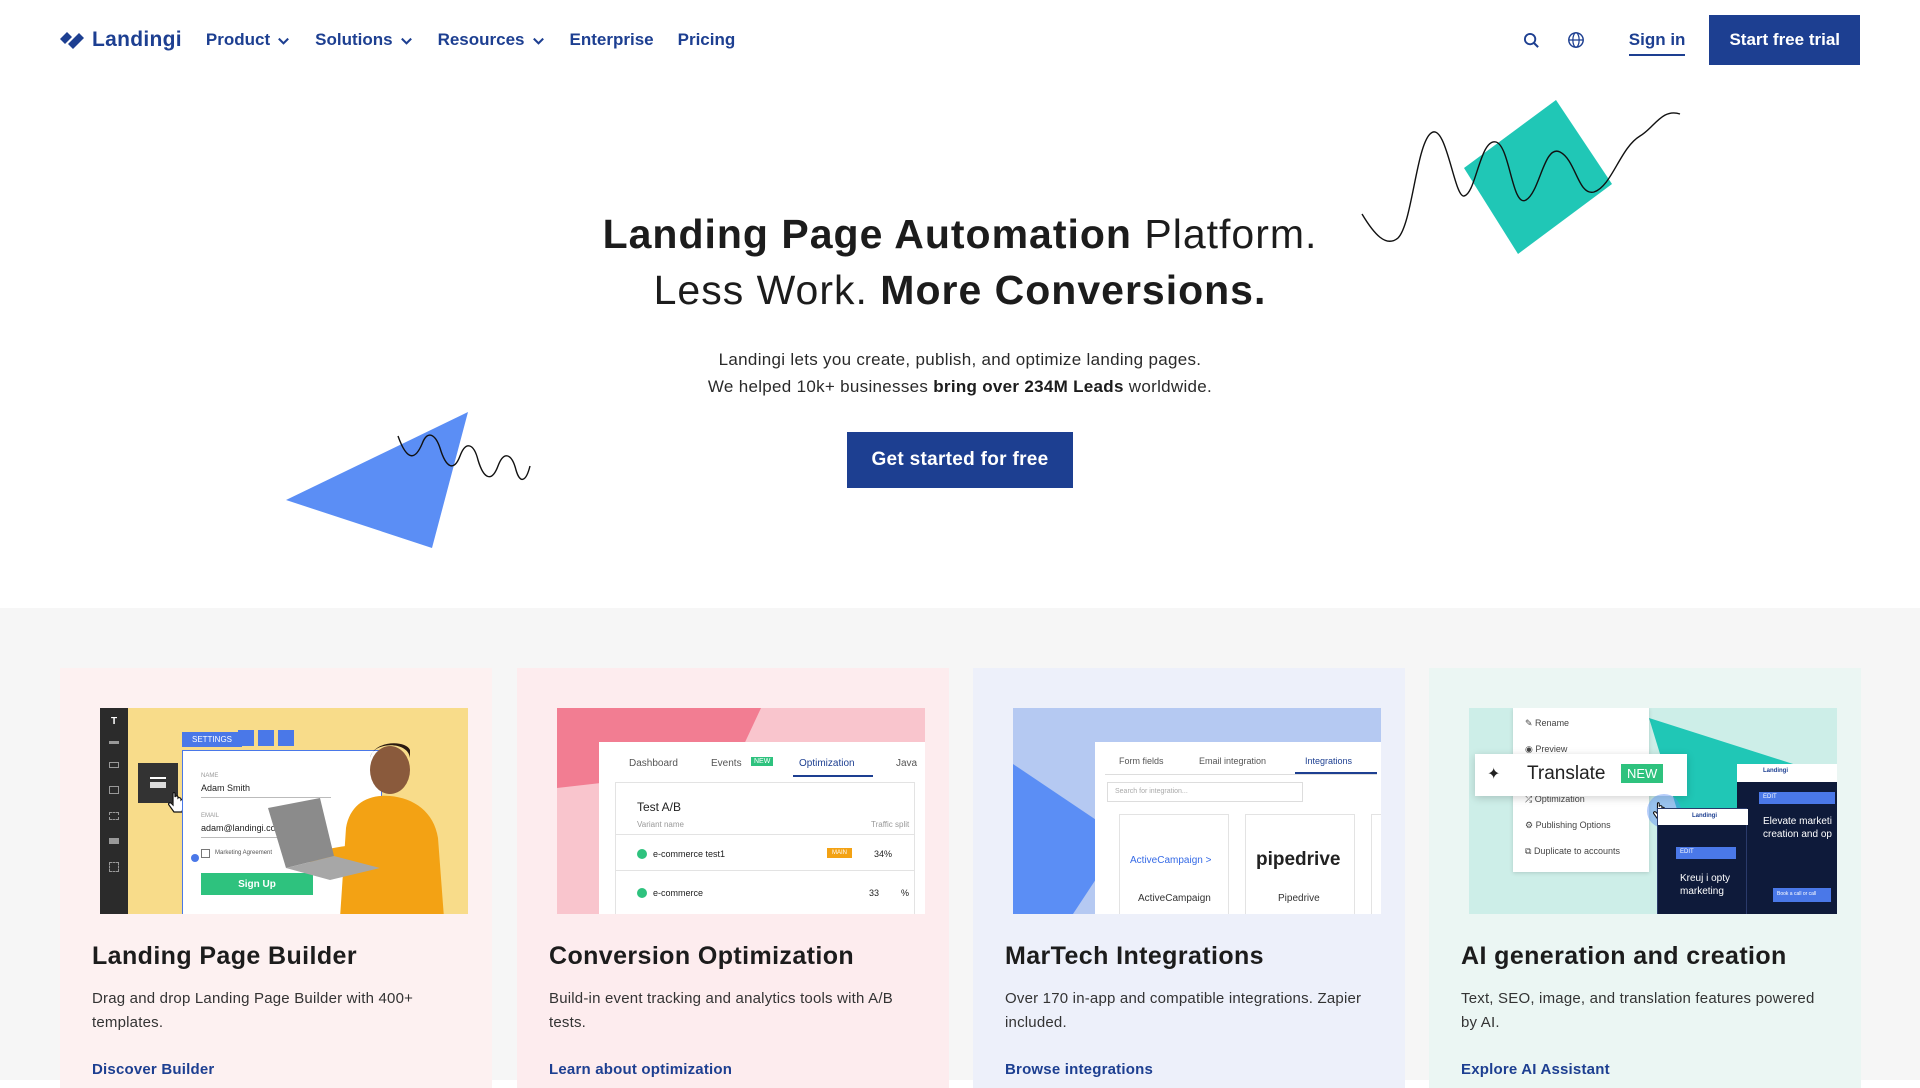 Image resolution: width=1920 pixels, height=1088 pixels. Describe the element at coordinates (114, 790) in the screenshot. I see `image-tool-icon` at that location.